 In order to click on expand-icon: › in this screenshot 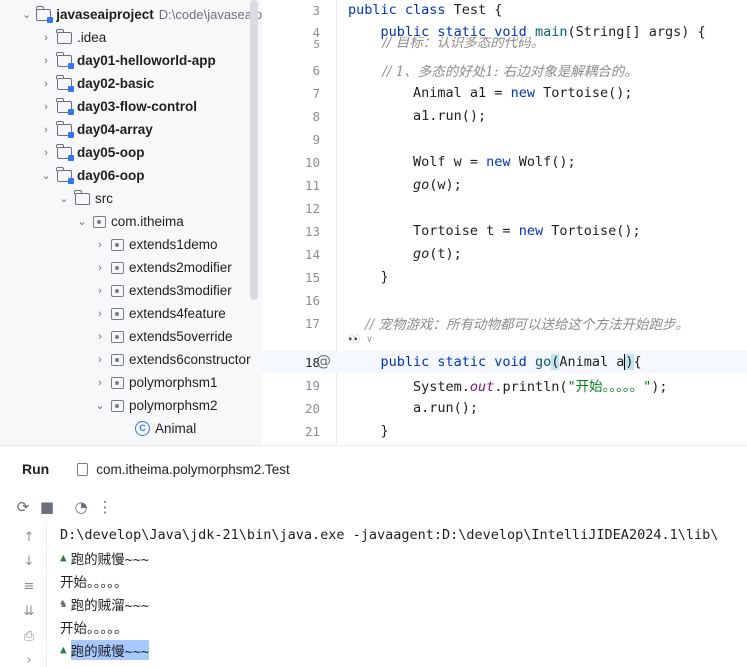, I will do `click(29, 660)`.